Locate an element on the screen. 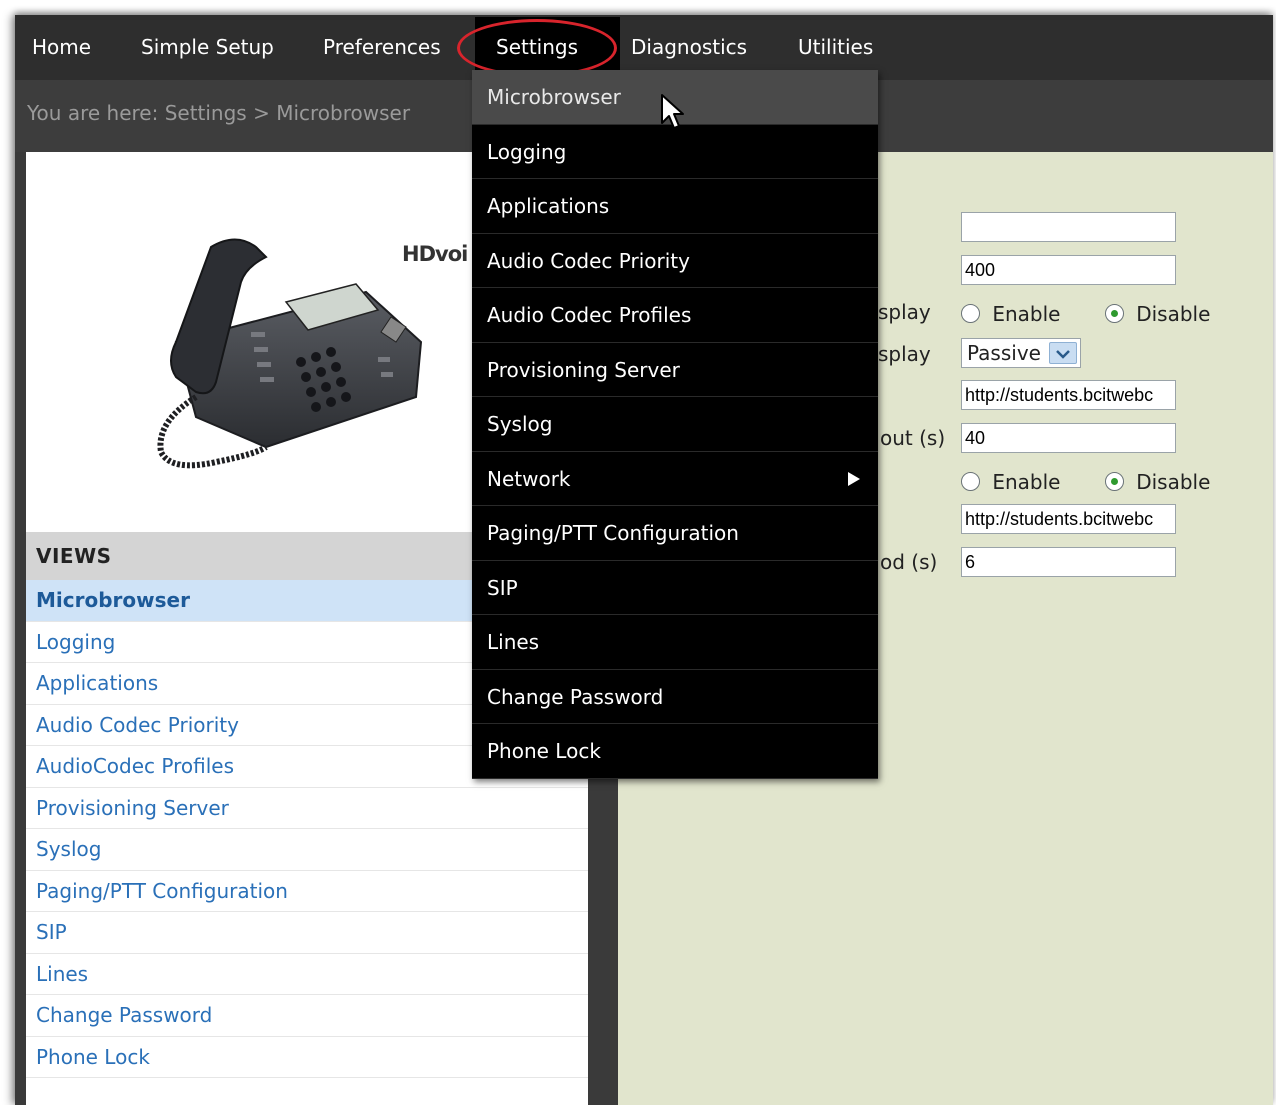  menu-item-applications: Applications is located at coordinates (675, 206).